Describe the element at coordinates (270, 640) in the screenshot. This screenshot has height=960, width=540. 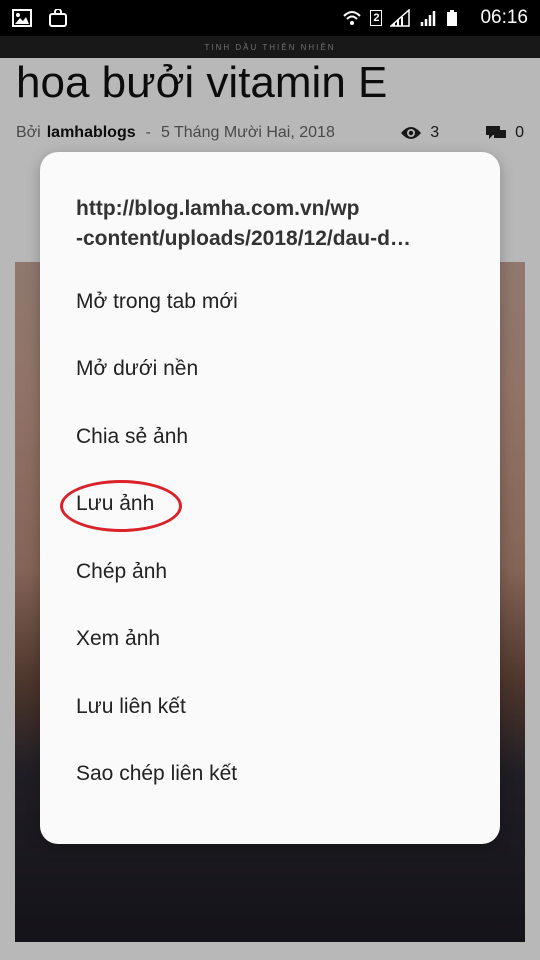
I see `menu-item-view-image: Xem ảnh` at that location.